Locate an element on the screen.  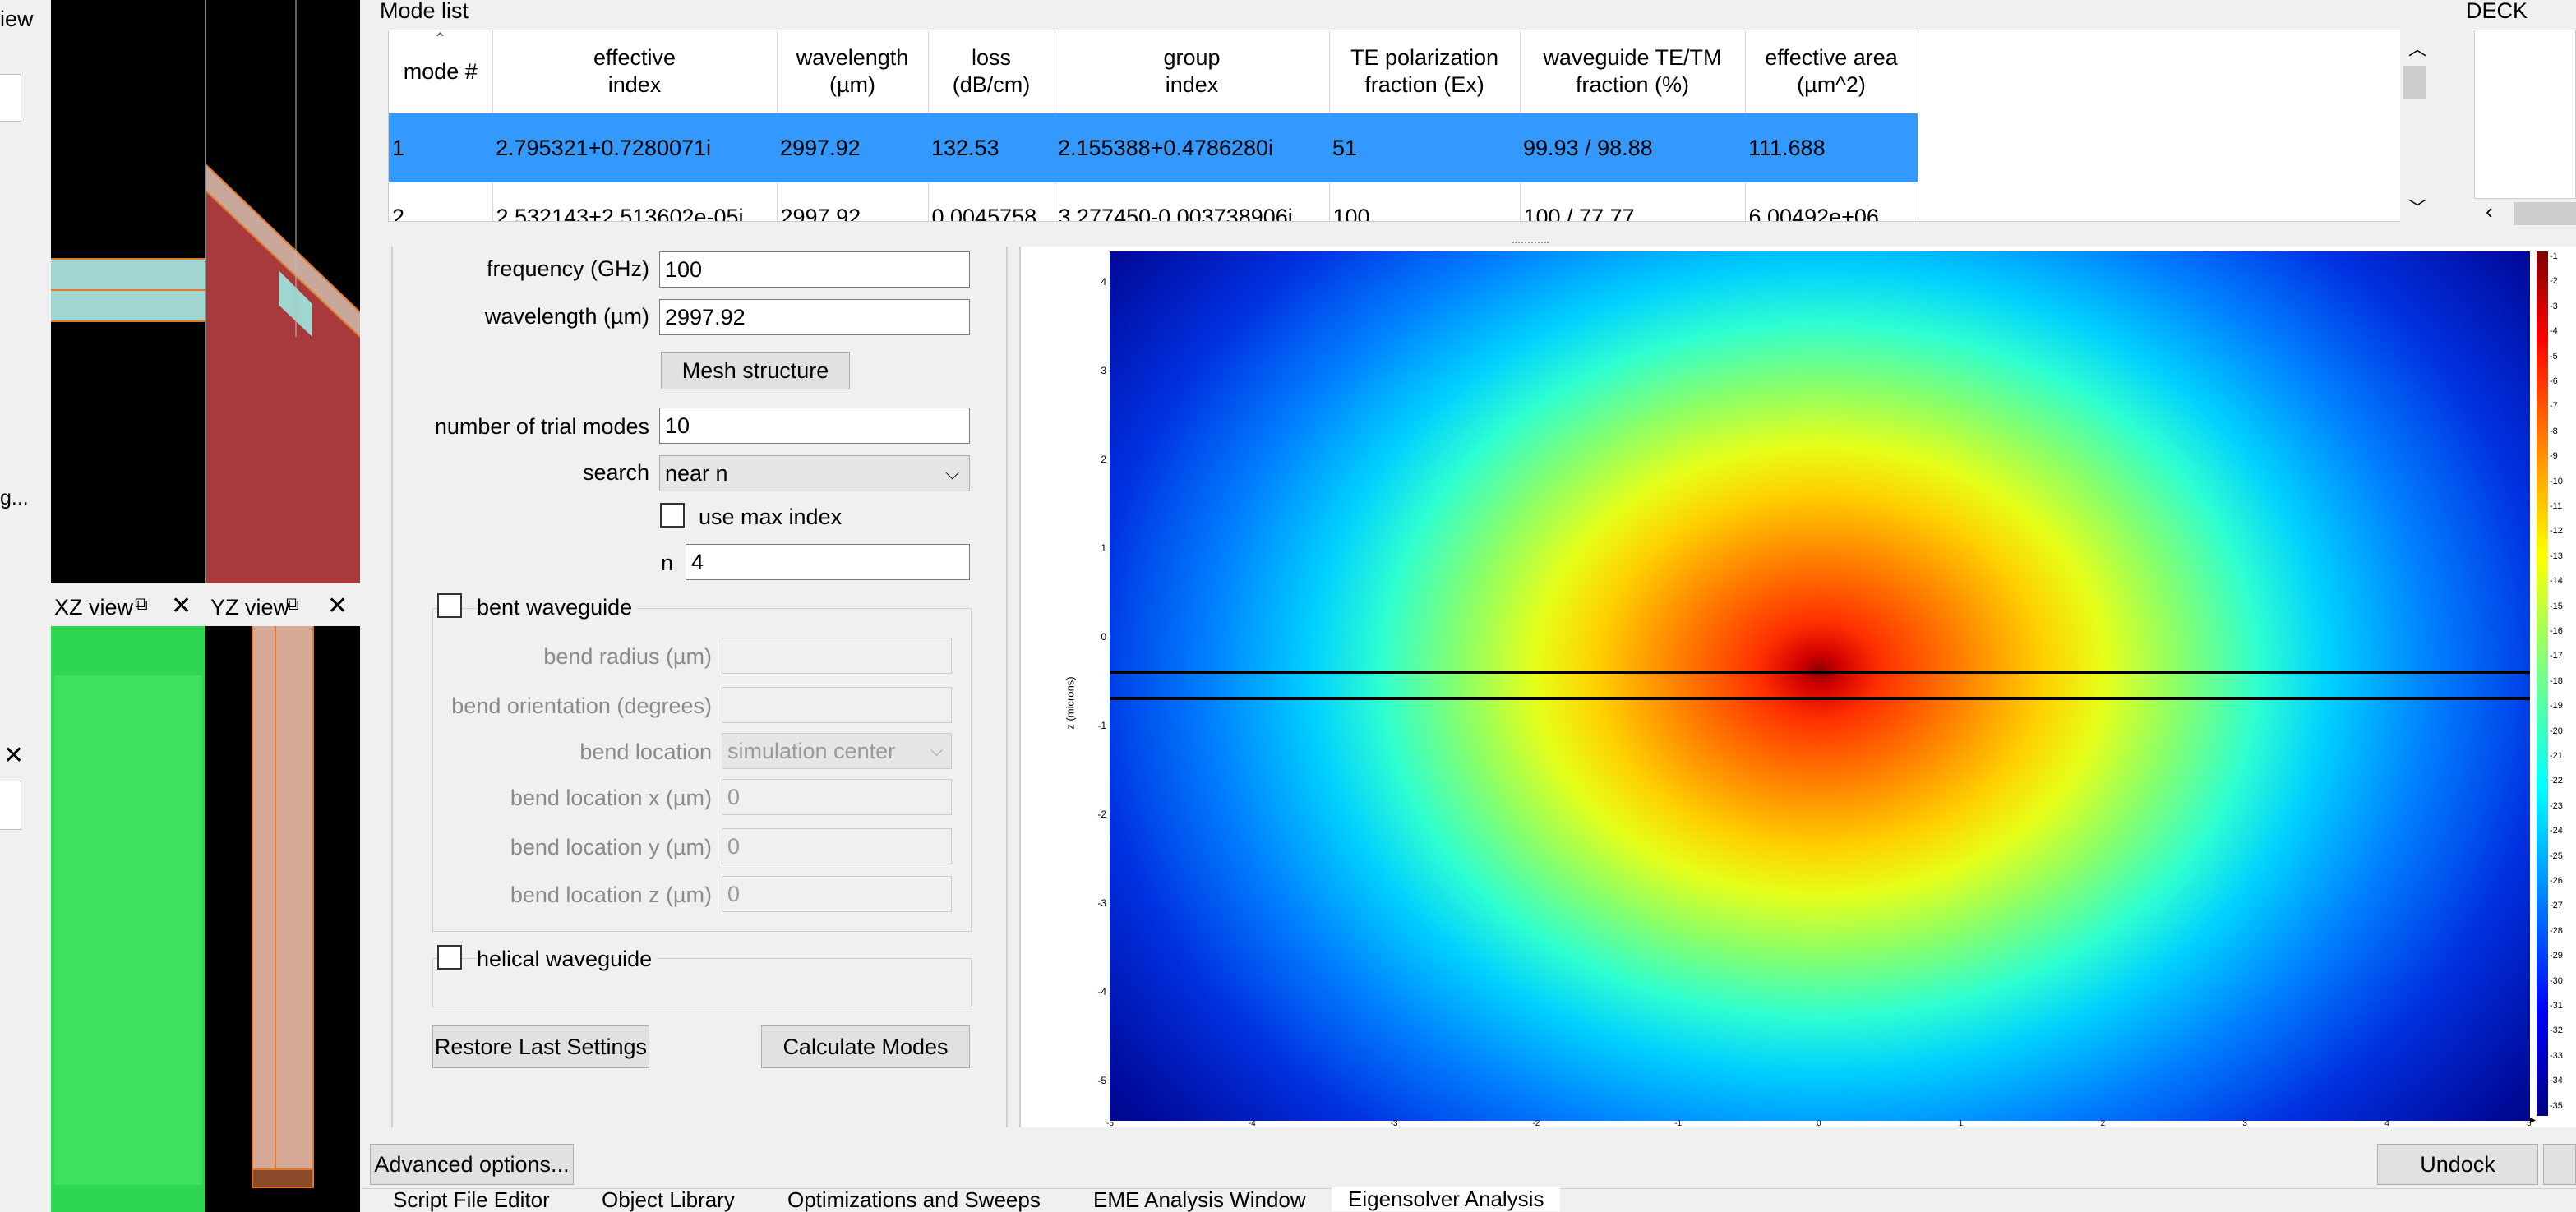
table-cell: 3.277450-0.003738906i is located at coordinates (1193, 202).